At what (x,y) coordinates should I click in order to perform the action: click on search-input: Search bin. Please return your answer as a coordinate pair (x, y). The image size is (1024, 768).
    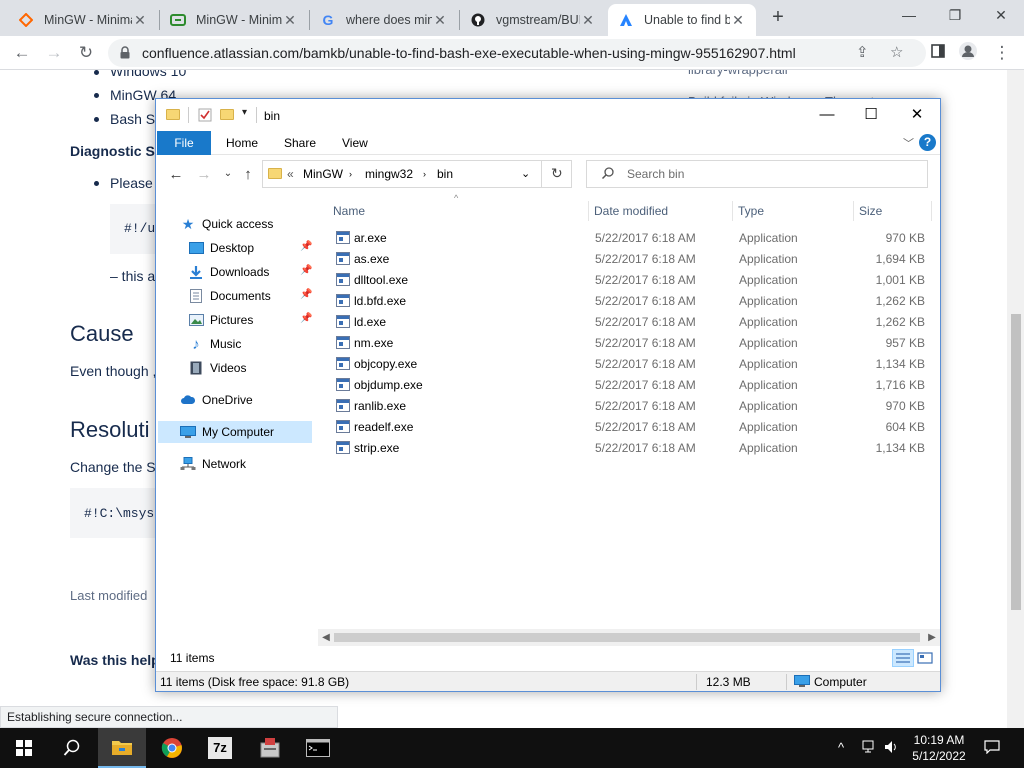
    Looking at the image, I should click on (757, 174).